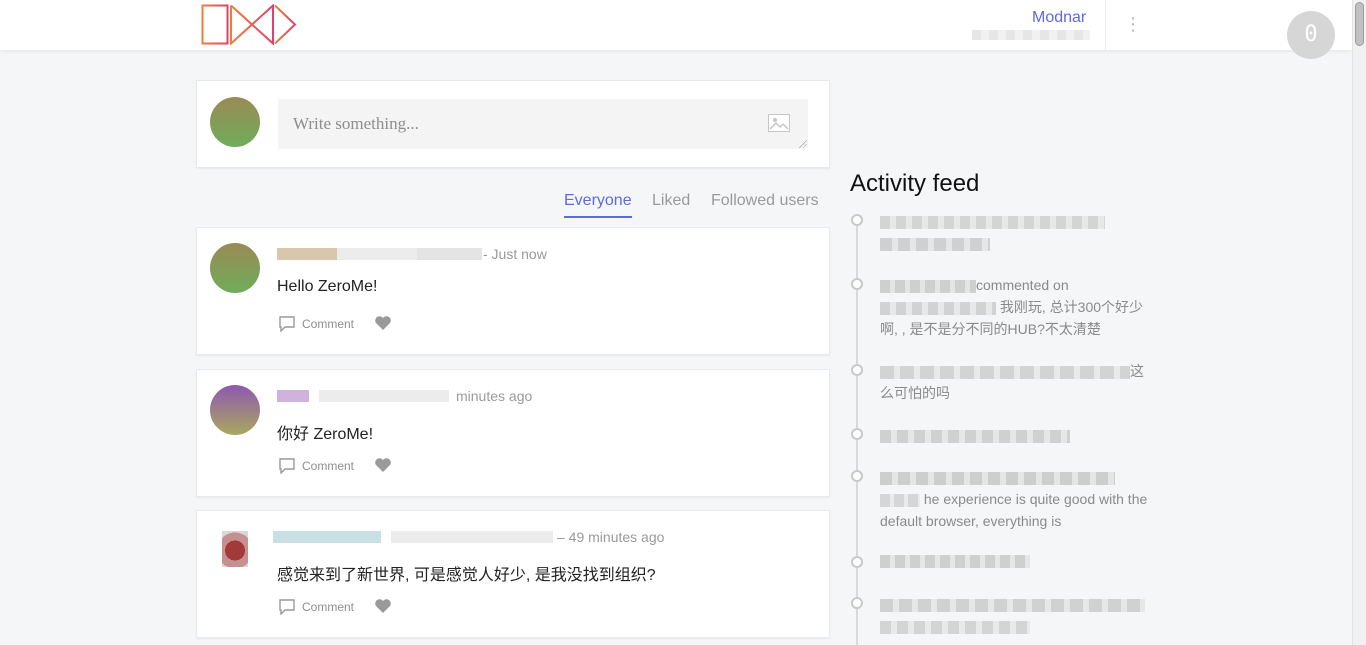  Describe the element at coordinates (915, 183) in the screenshot. I see `activity-feed-title: Activity feed` at that location.